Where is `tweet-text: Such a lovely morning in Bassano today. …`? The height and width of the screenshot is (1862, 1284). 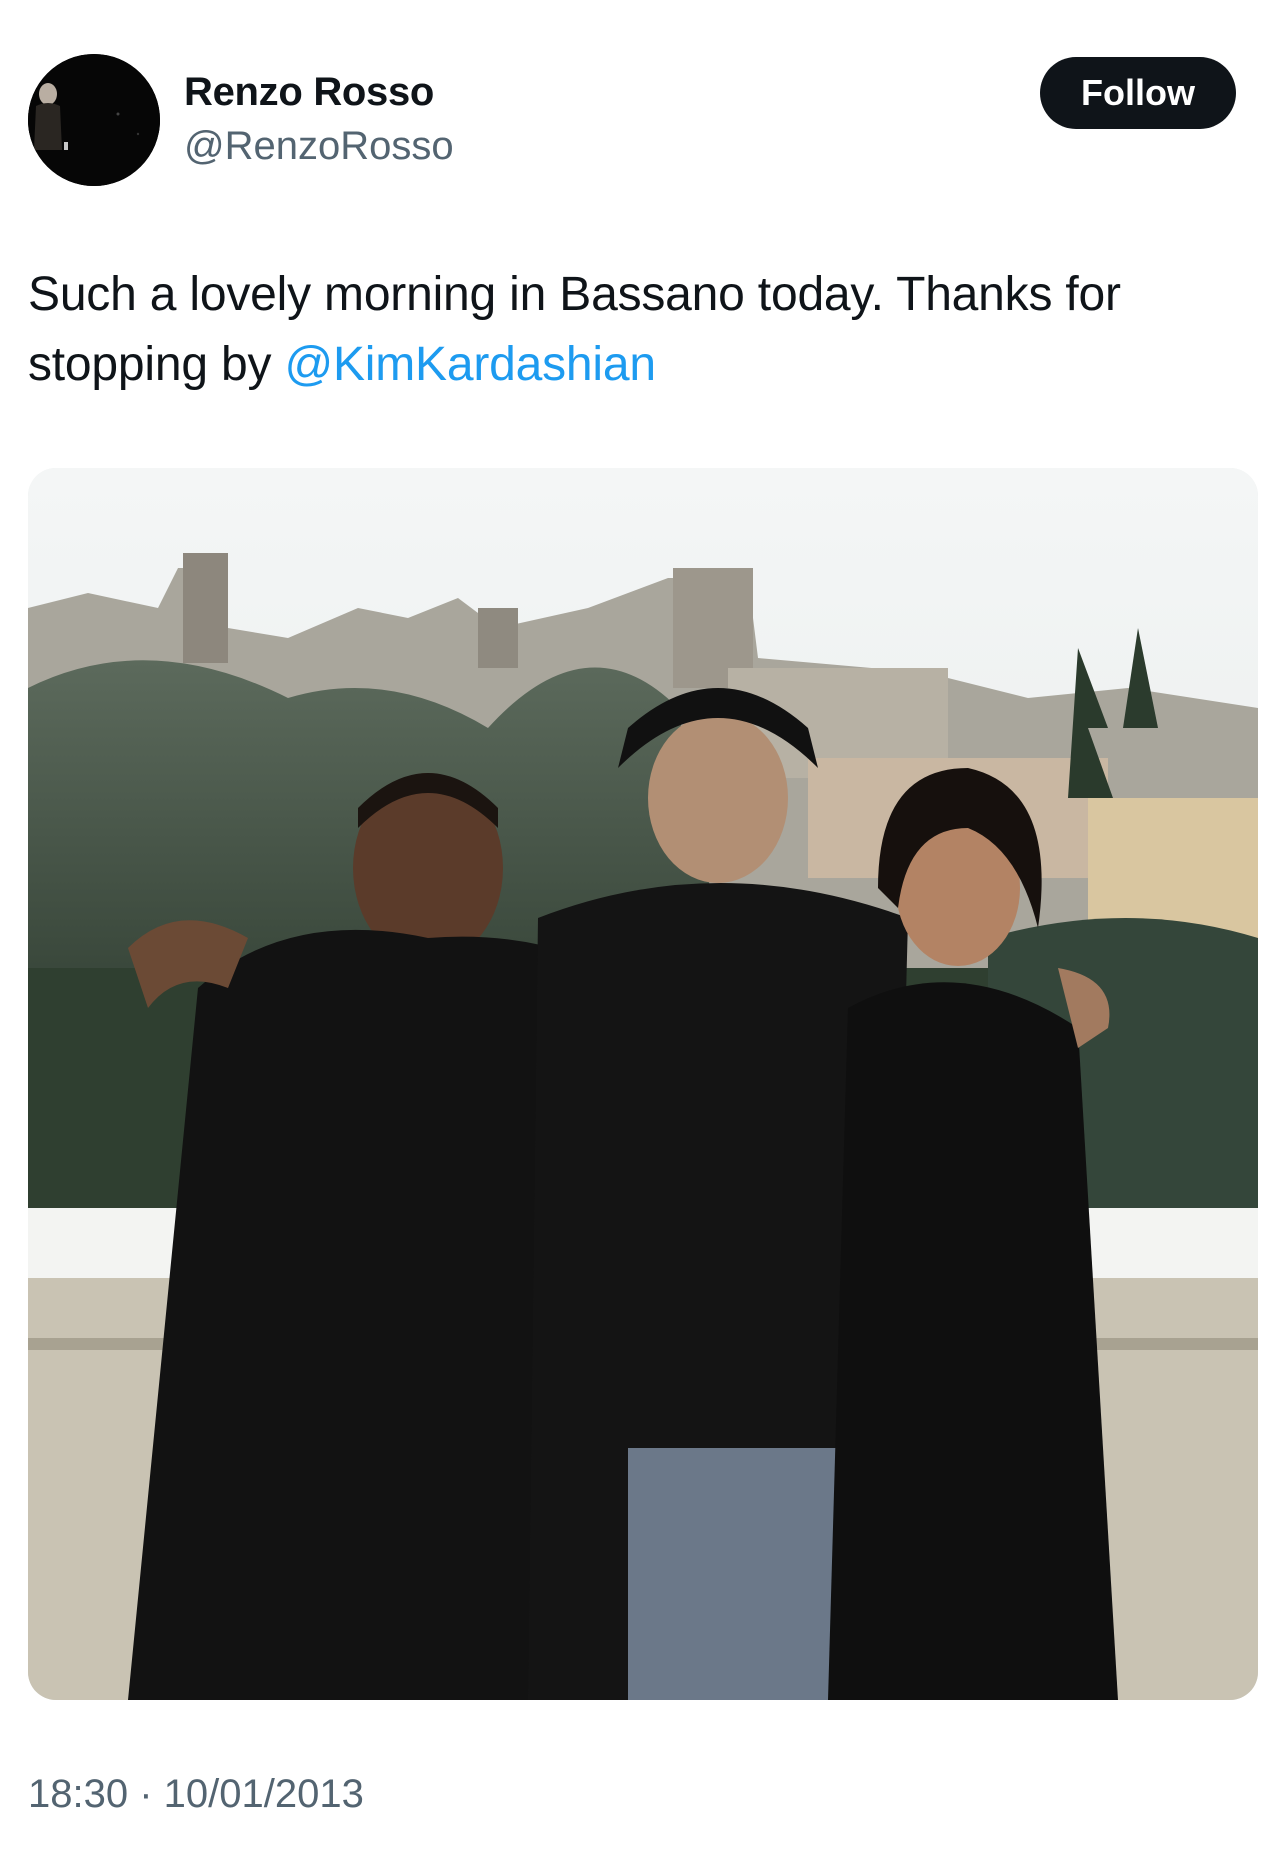
tweet-text: Such a lovely morning in Bassano today. … is located at coordinates (638, 330).